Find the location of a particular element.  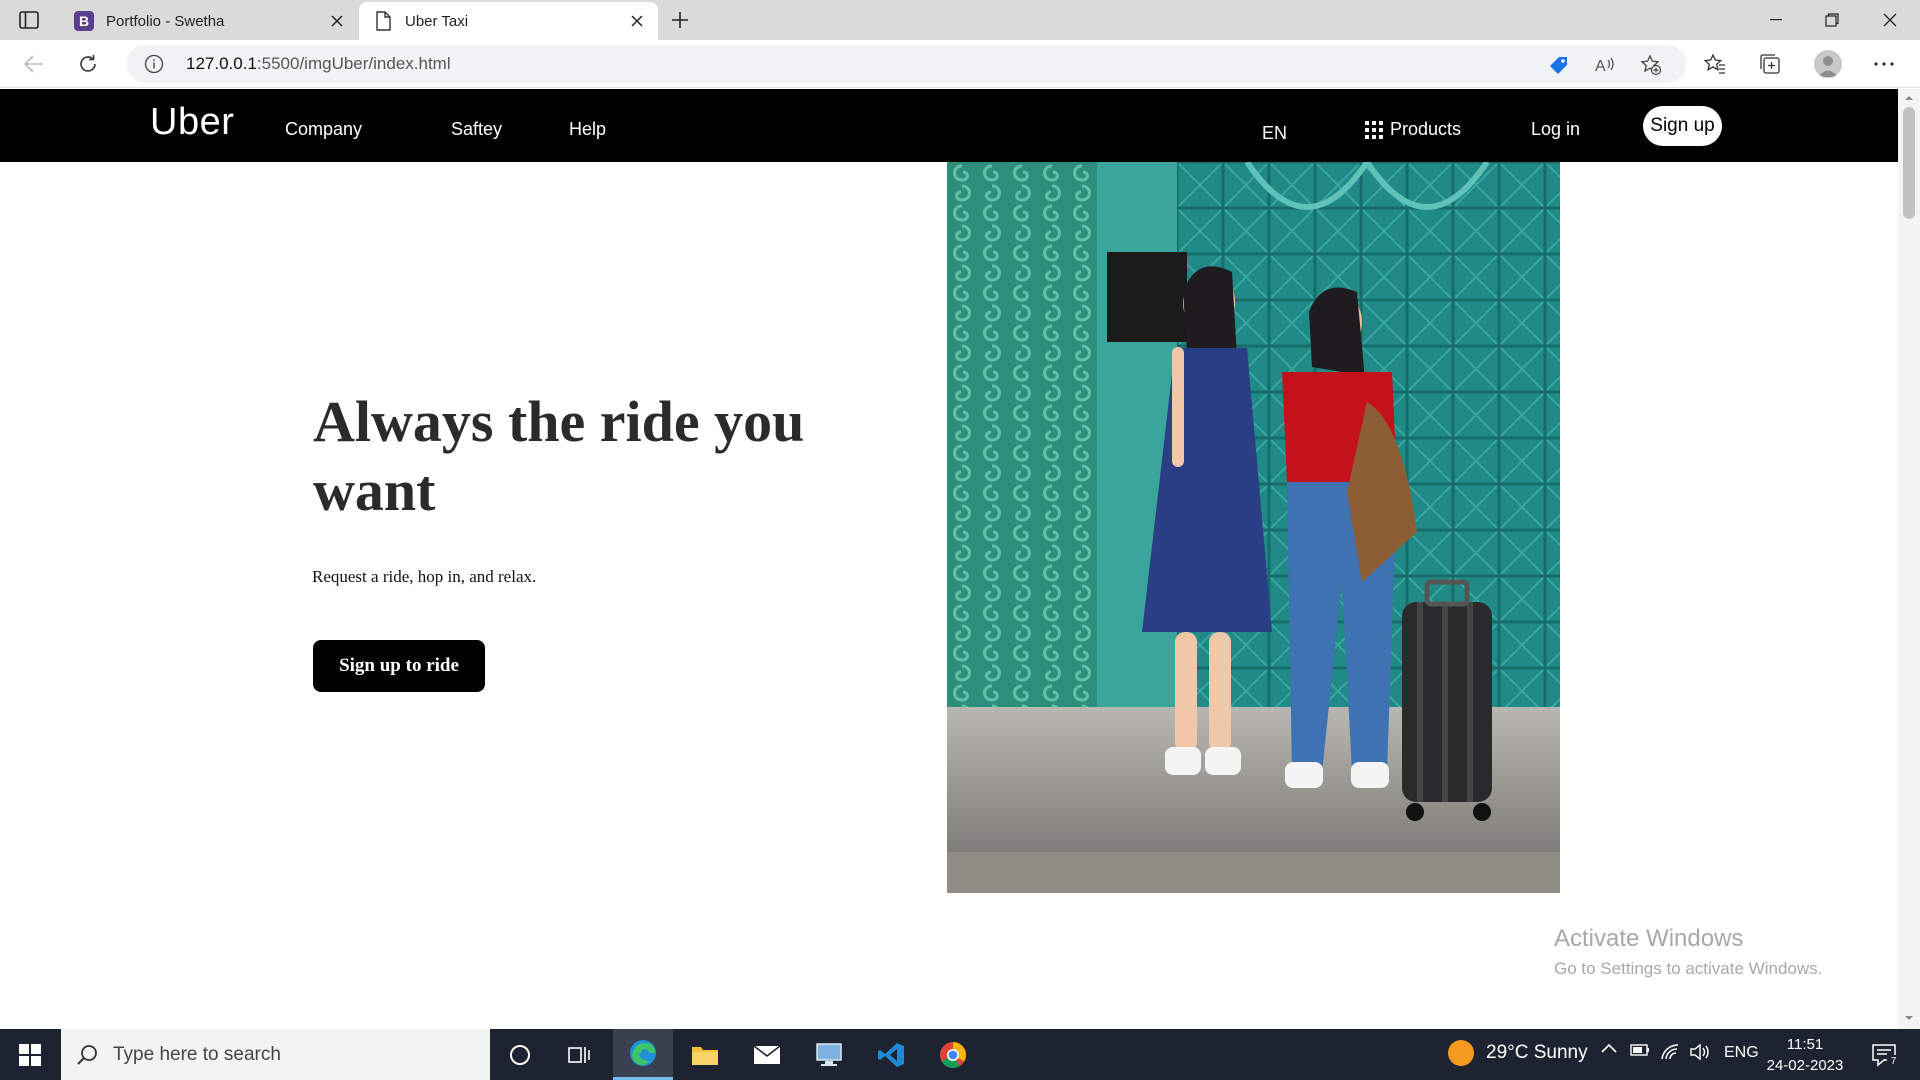

url-text: 127.0.0.1:5500/imgUber/index.html is located at coordinates (318, 64).